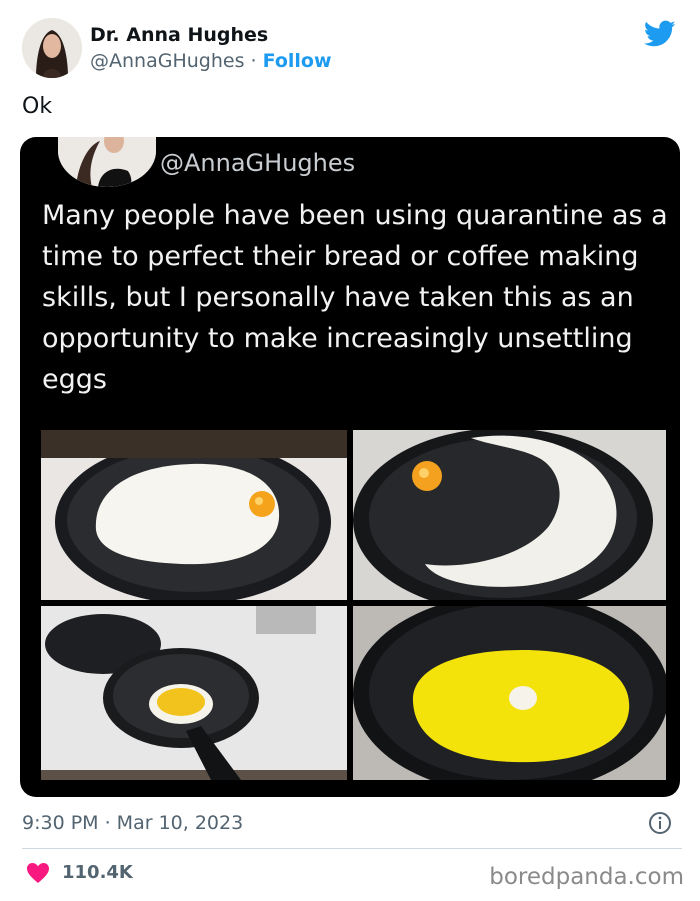  I want to click on author-handle: @AnnaGHughes, so click(167, 61).